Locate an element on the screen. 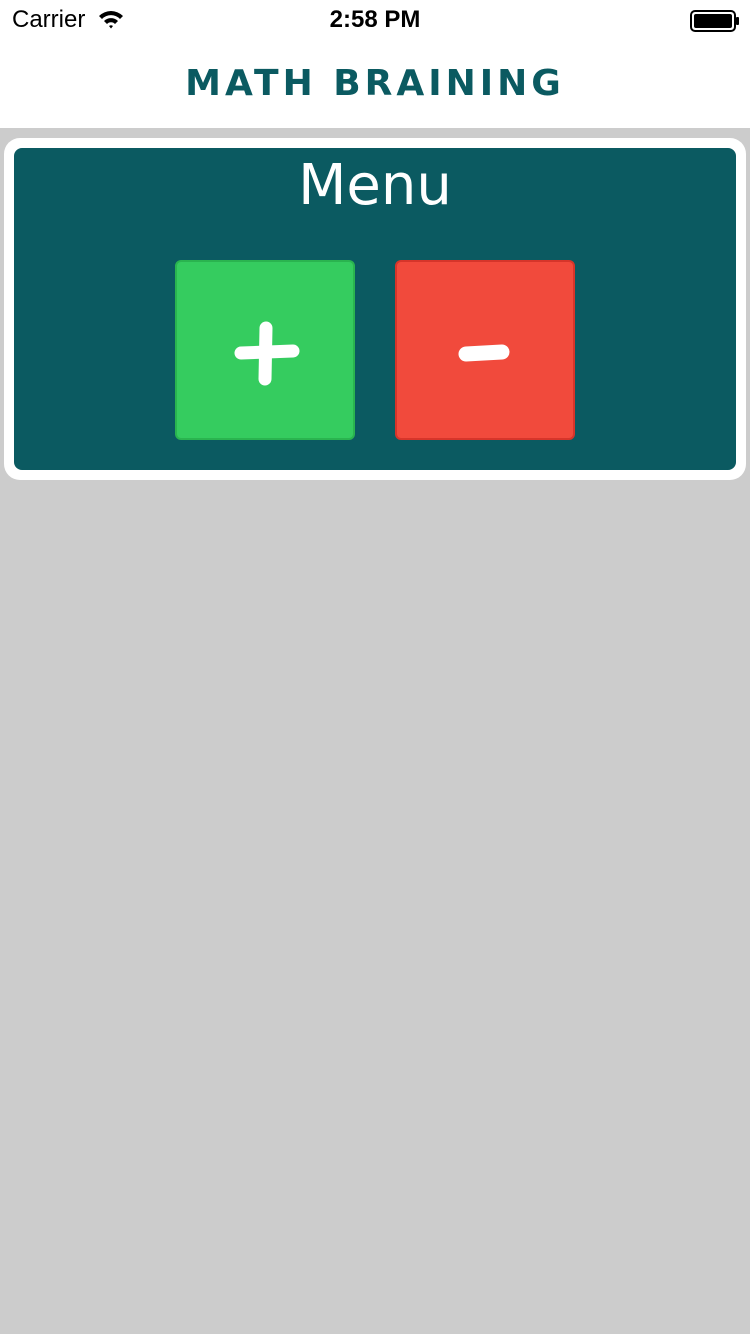 The height and width of the screenshot is (1334, 750). addition-button: + is located at coordinates (265, 350).